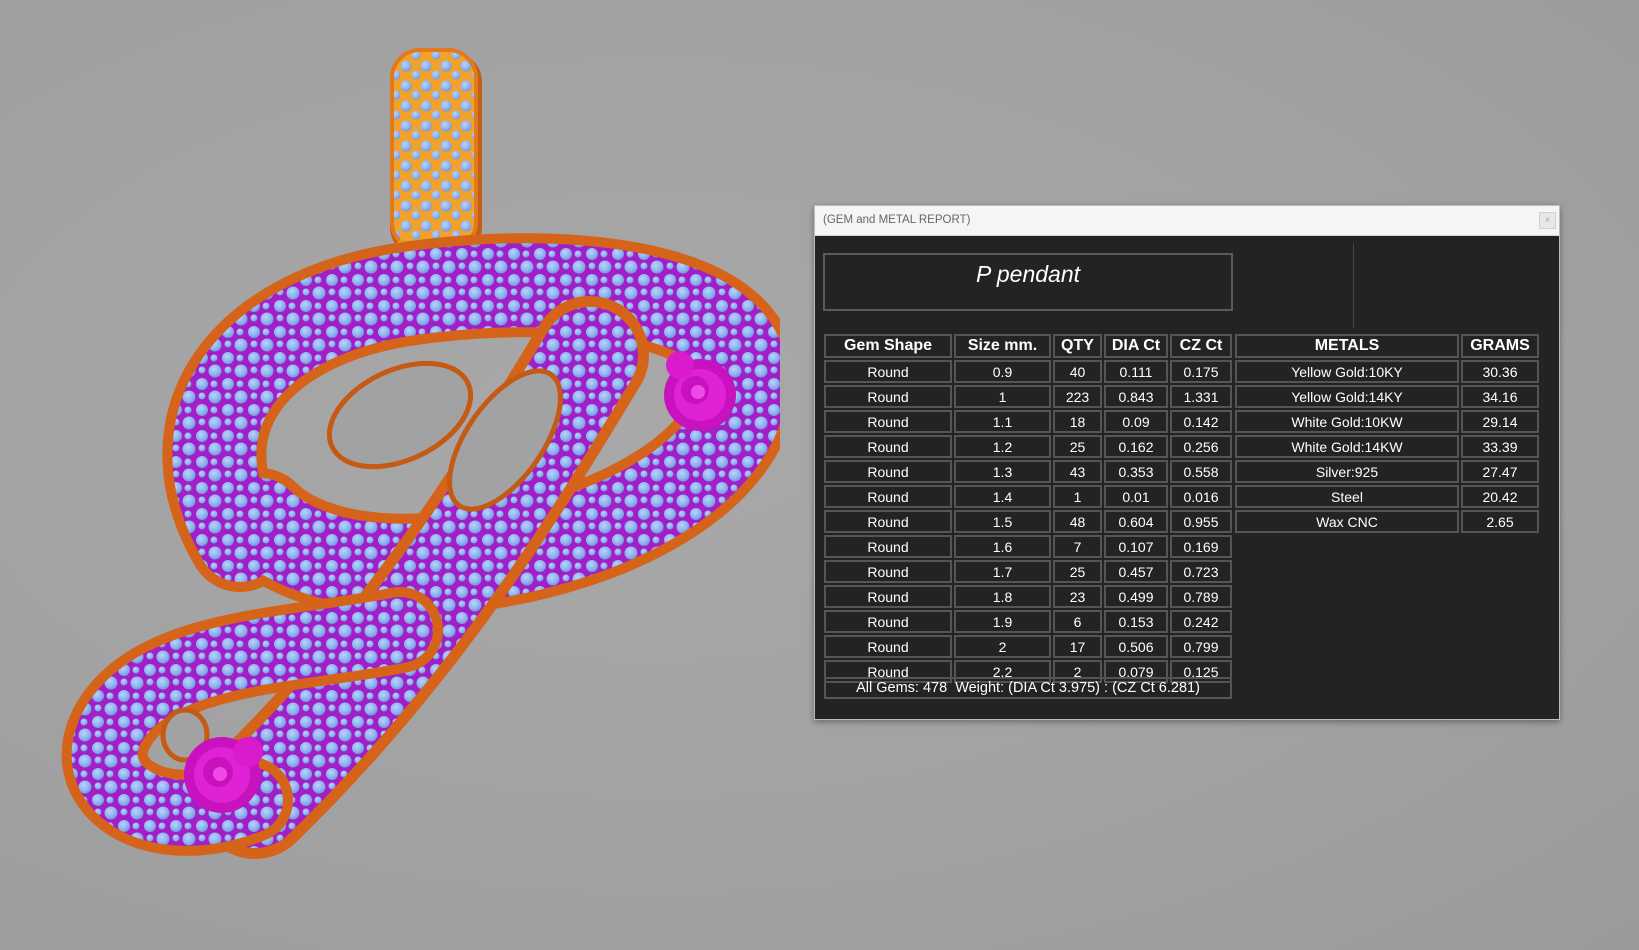 The height and width of the screenshot is (950, 1639). I want to click on close-icon: ×, so click(1547, 220).